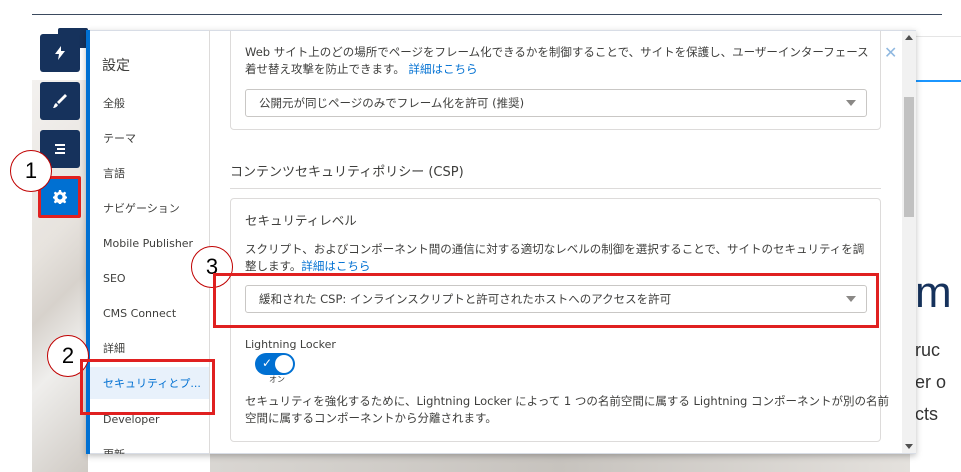 The height and width of the screenshot is (472, 961). I want to click on chevron-down-icon, so click(851, 103).